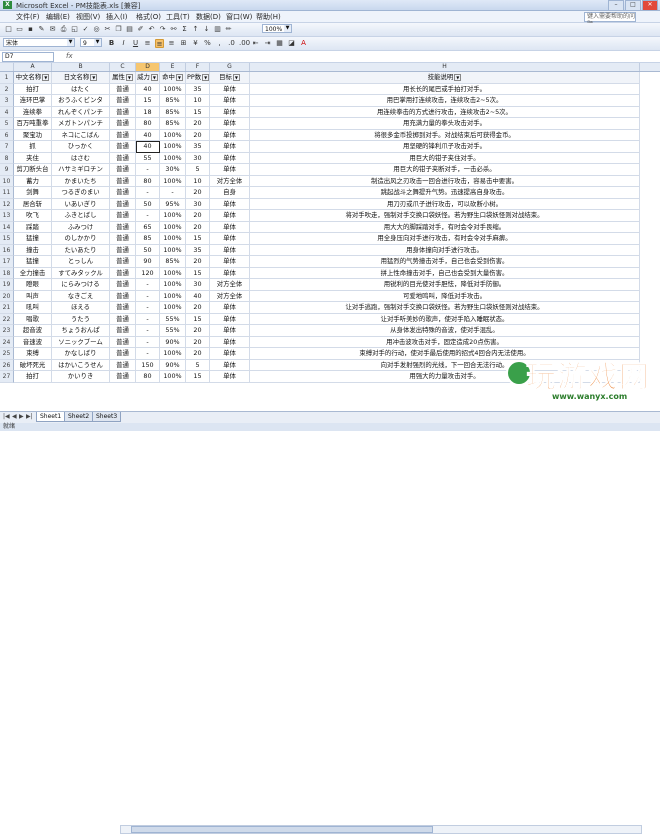 The width and height of the screenshot is (660, 834). I want to click on table-cell: 90%, so click(173, 342).